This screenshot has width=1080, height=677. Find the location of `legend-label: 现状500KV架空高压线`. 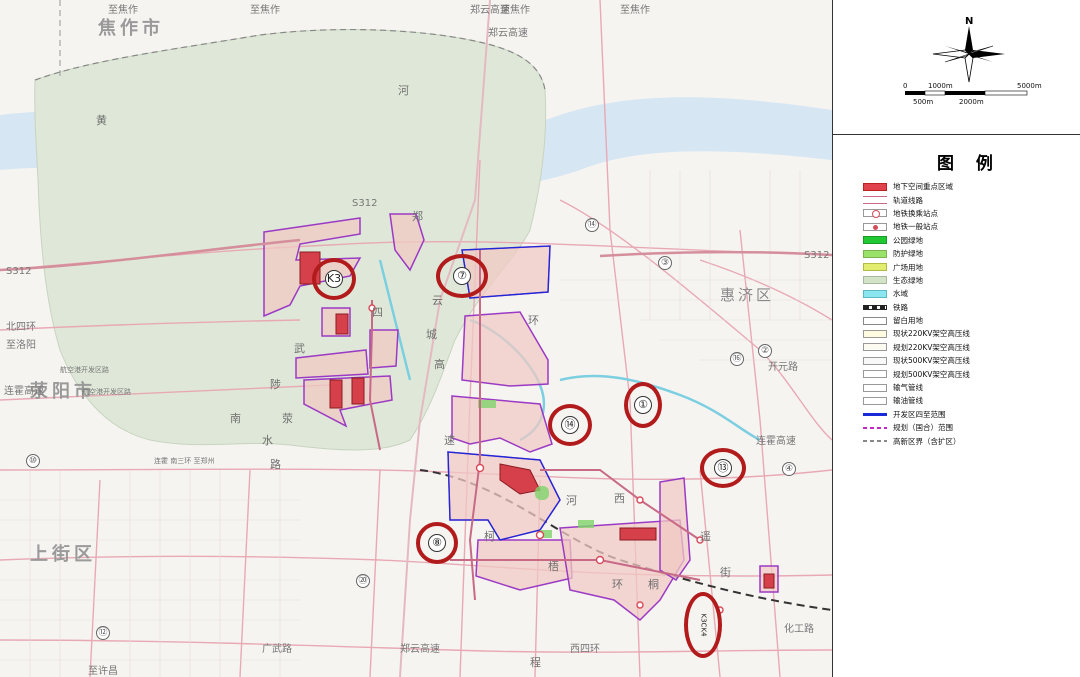

legend-label: 现状500KV架空高压线 is located at coordinates (931, 361).